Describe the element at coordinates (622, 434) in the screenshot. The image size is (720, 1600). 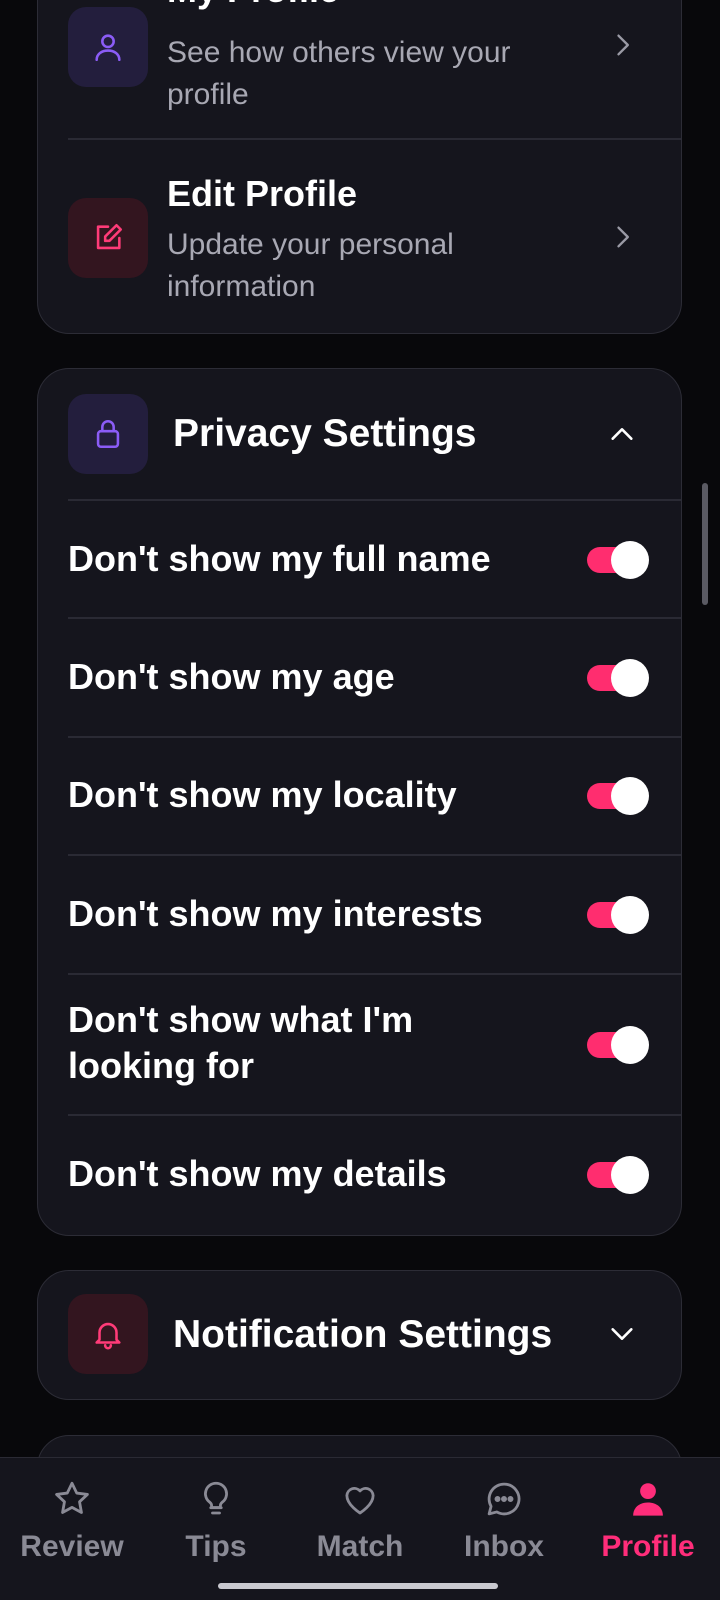
I see `chevron-up-icon` at that location.